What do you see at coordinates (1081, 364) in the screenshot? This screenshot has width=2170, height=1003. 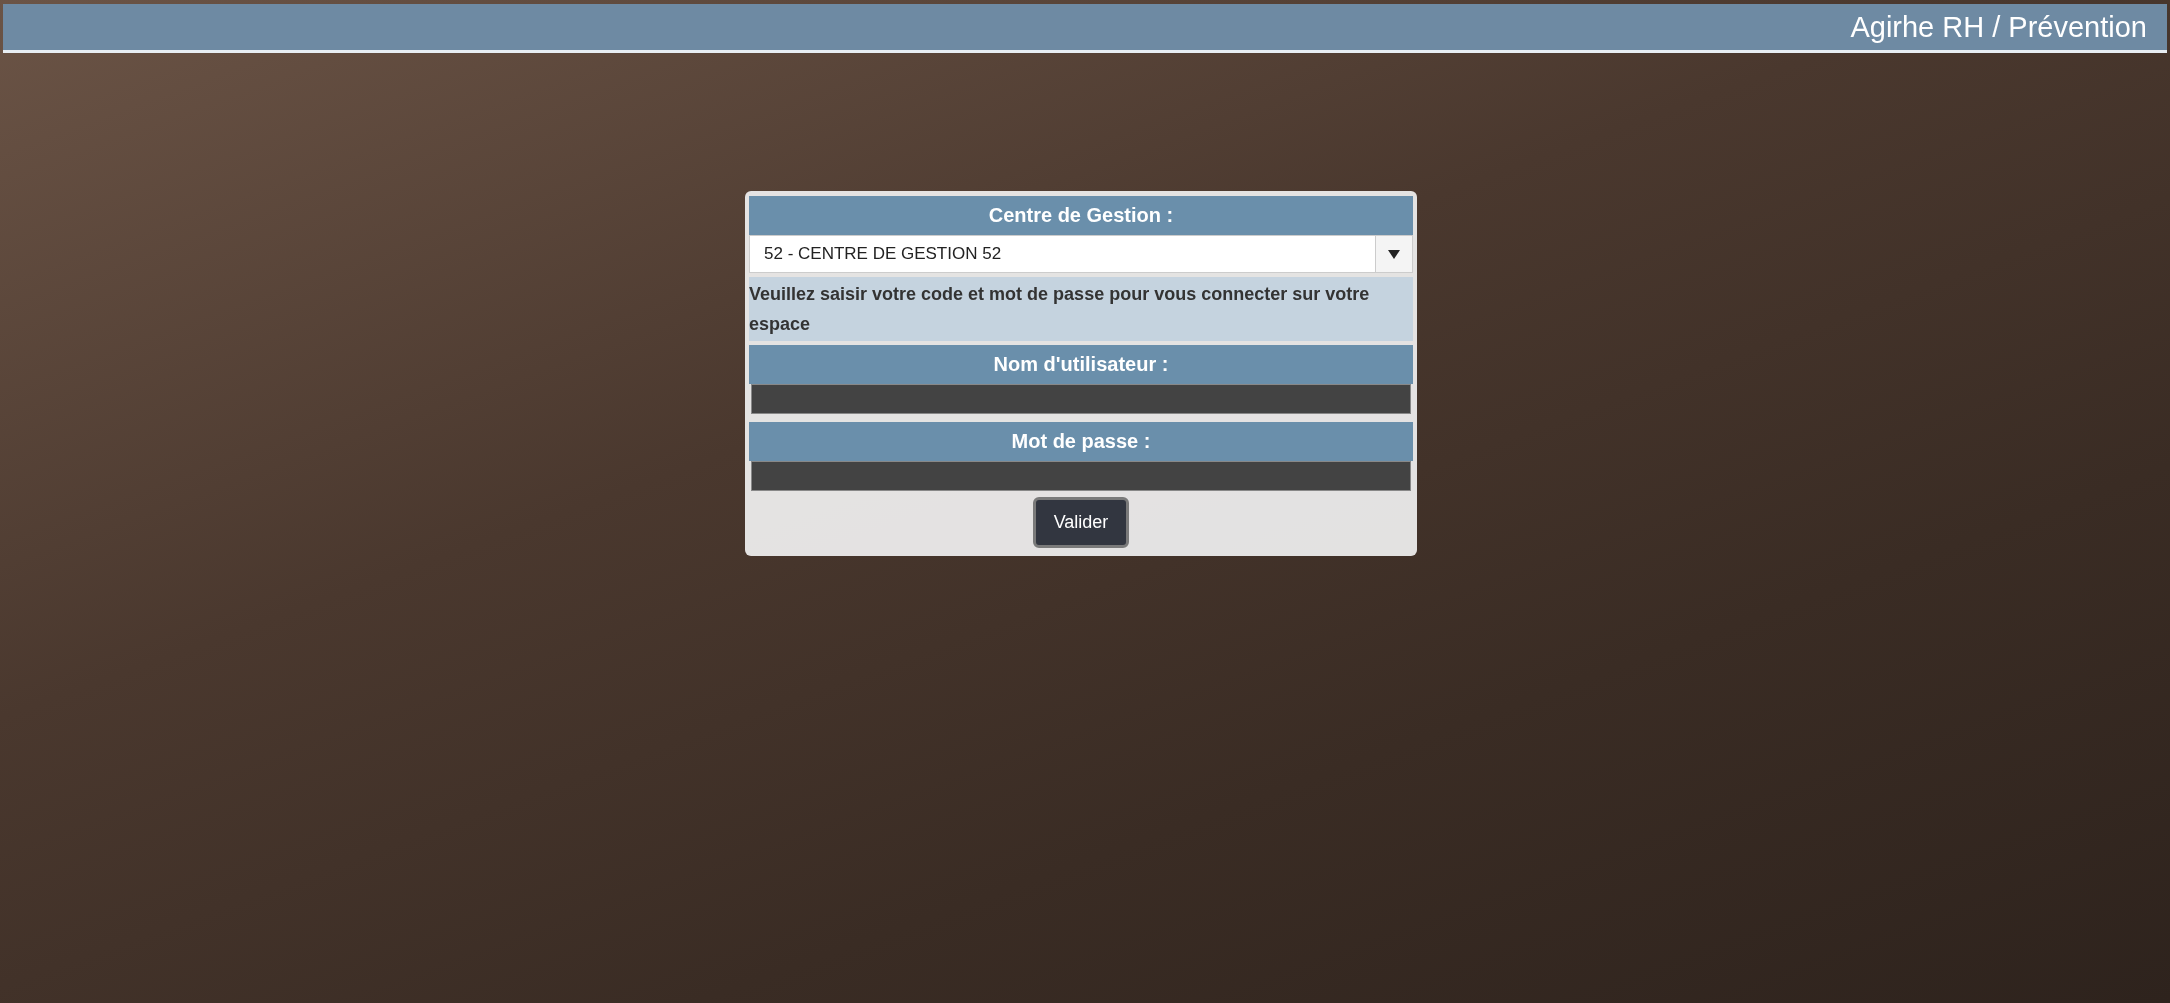 I see `field-label: Nom d'utilisateur :` at bounding box center [1081, 364].